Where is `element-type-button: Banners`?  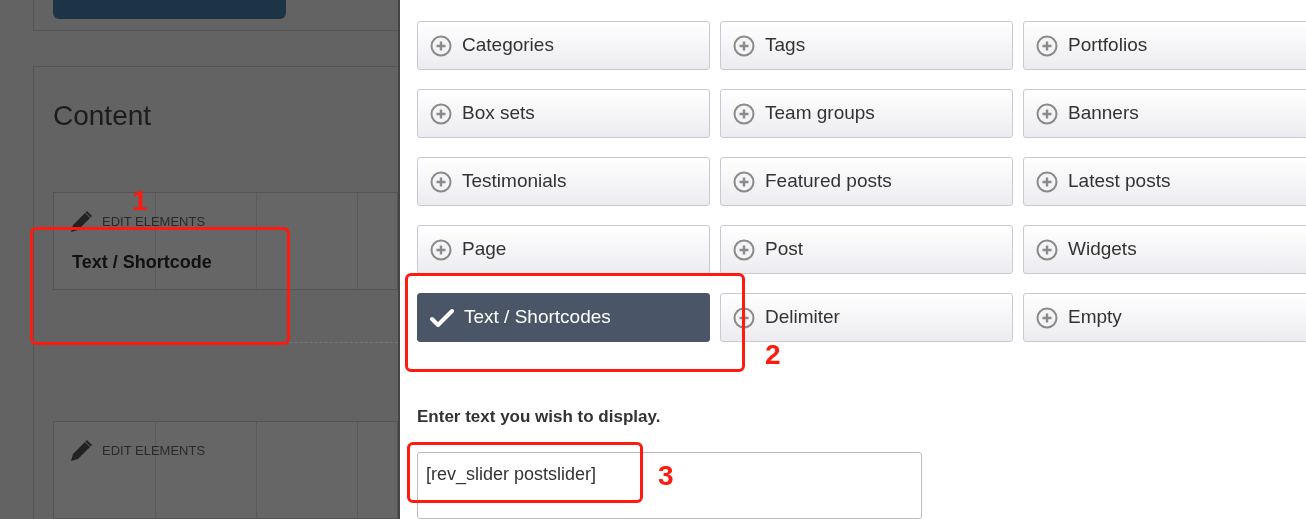 element-type-button: Banners is located at coordinates (1164, 113).